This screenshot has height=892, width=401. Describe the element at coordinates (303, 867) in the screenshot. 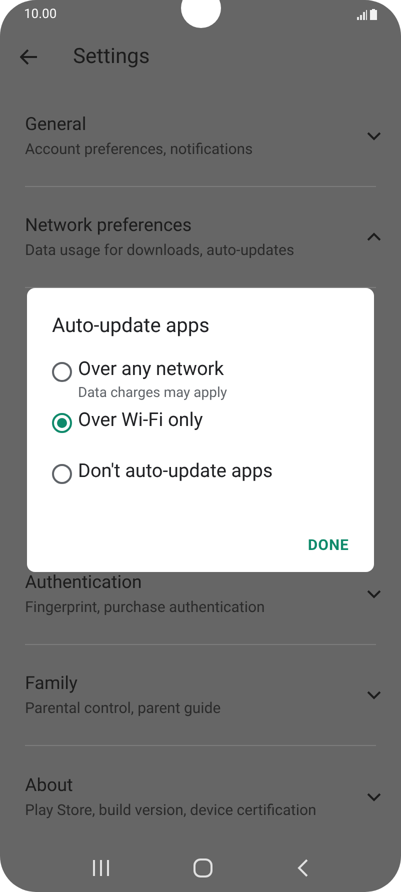

I see `back-icon` at that location.